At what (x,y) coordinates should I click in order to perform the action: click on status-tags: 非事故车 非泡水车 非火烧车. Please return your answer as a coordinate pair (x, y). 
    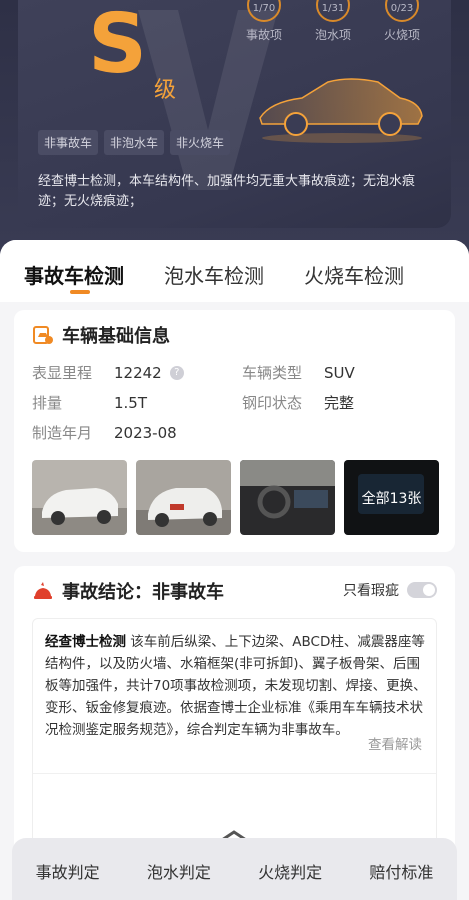
    Looking at the image, I should click on (134, 142).